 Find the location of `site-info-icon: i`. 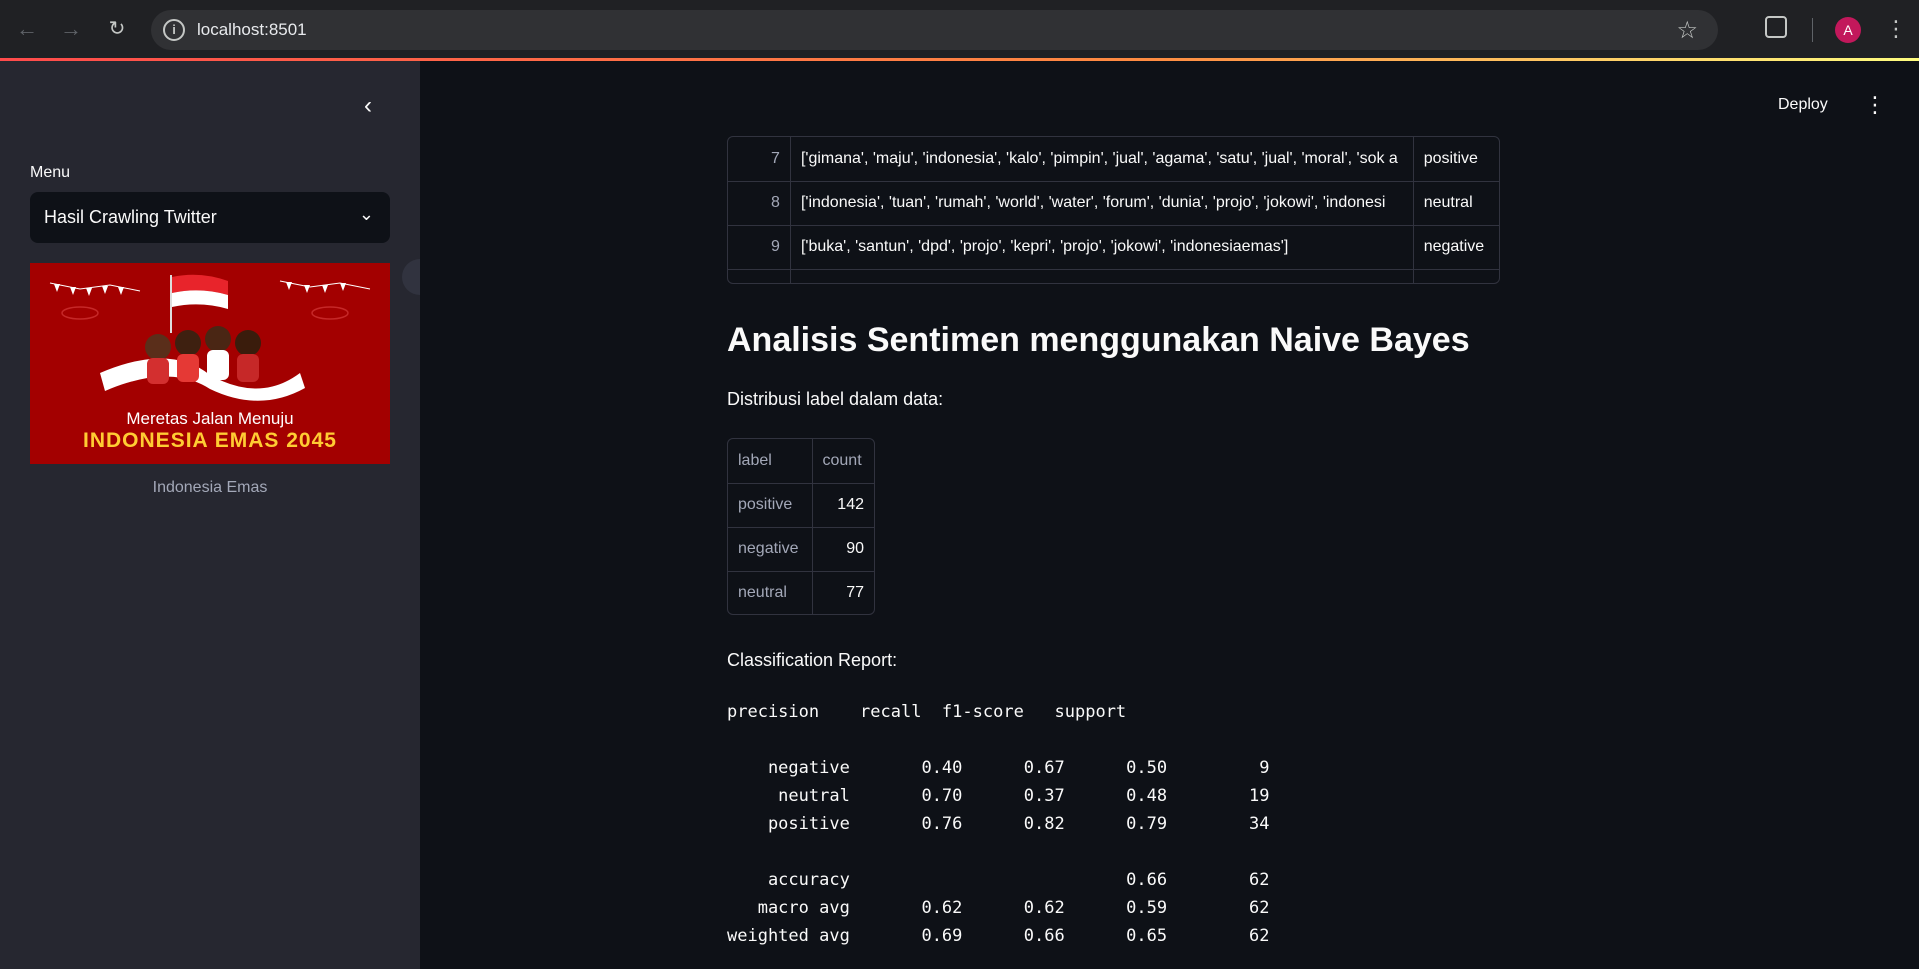

site-info-icon: i is located at coordinates (174, 30).